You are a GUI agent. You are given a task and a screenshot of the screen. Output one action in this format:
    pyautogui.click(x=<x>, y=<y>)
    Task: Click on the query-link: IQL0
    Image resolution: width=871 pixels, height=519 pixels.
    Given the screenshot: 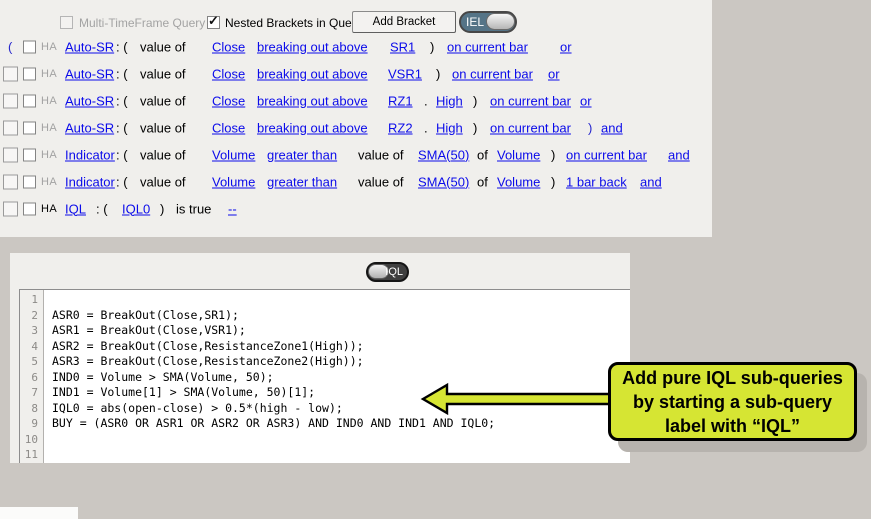 What is the action you would take?
    pyautogui.click(x=136, y=208)
    